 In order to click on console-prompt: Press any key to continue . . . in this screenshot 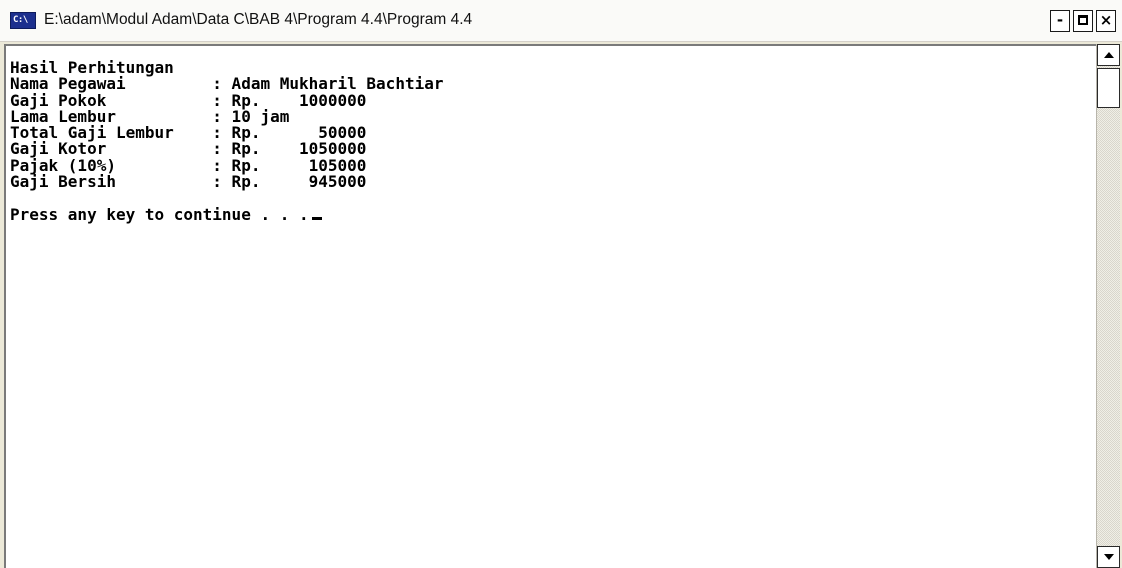, I will do `click(159, 214)`.